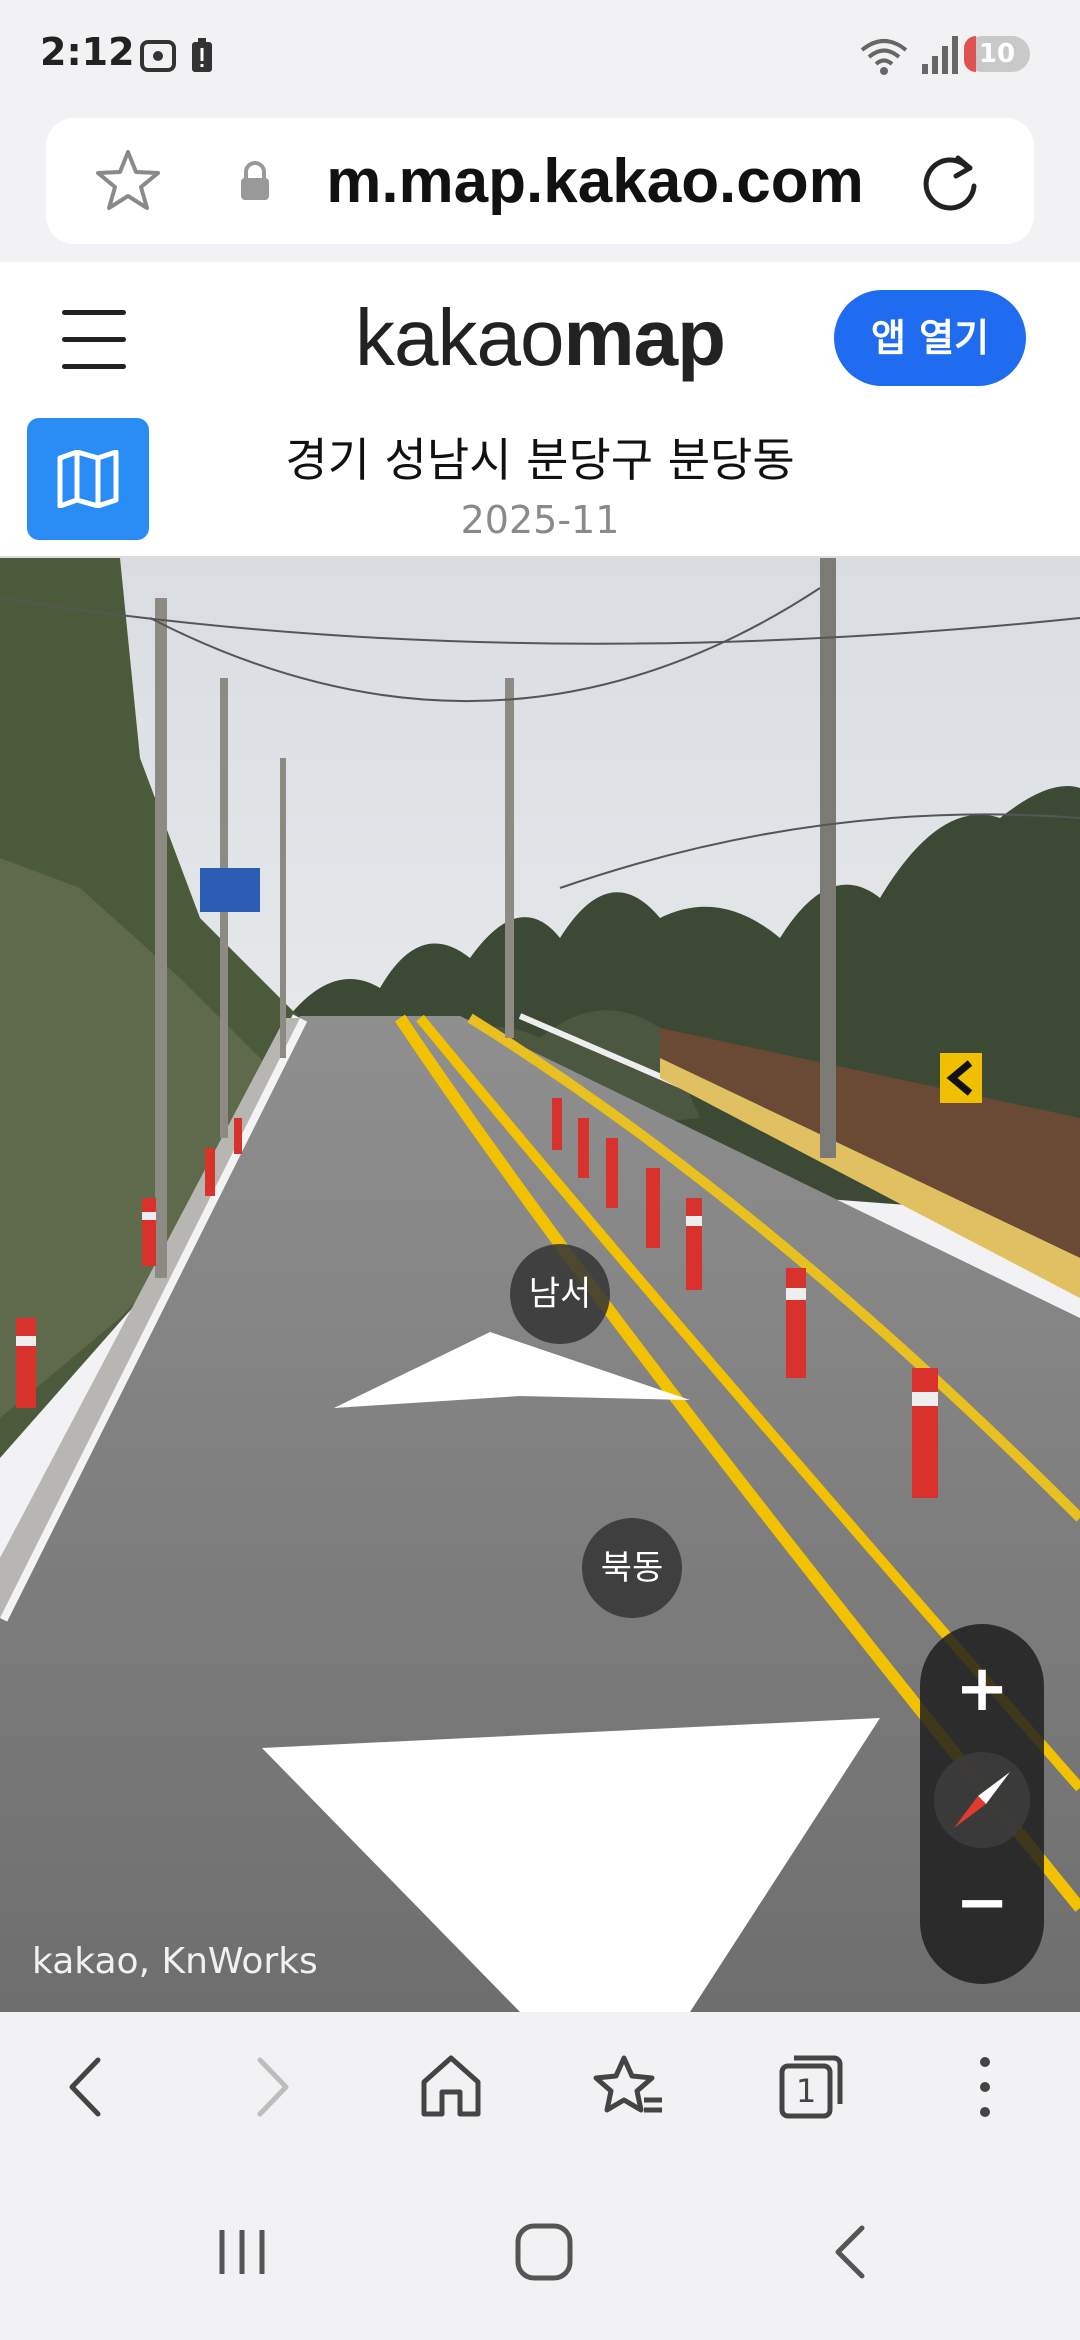 The image size is (1080, 2340). I want to click on screen-recorder-icon, so click(158, 56).